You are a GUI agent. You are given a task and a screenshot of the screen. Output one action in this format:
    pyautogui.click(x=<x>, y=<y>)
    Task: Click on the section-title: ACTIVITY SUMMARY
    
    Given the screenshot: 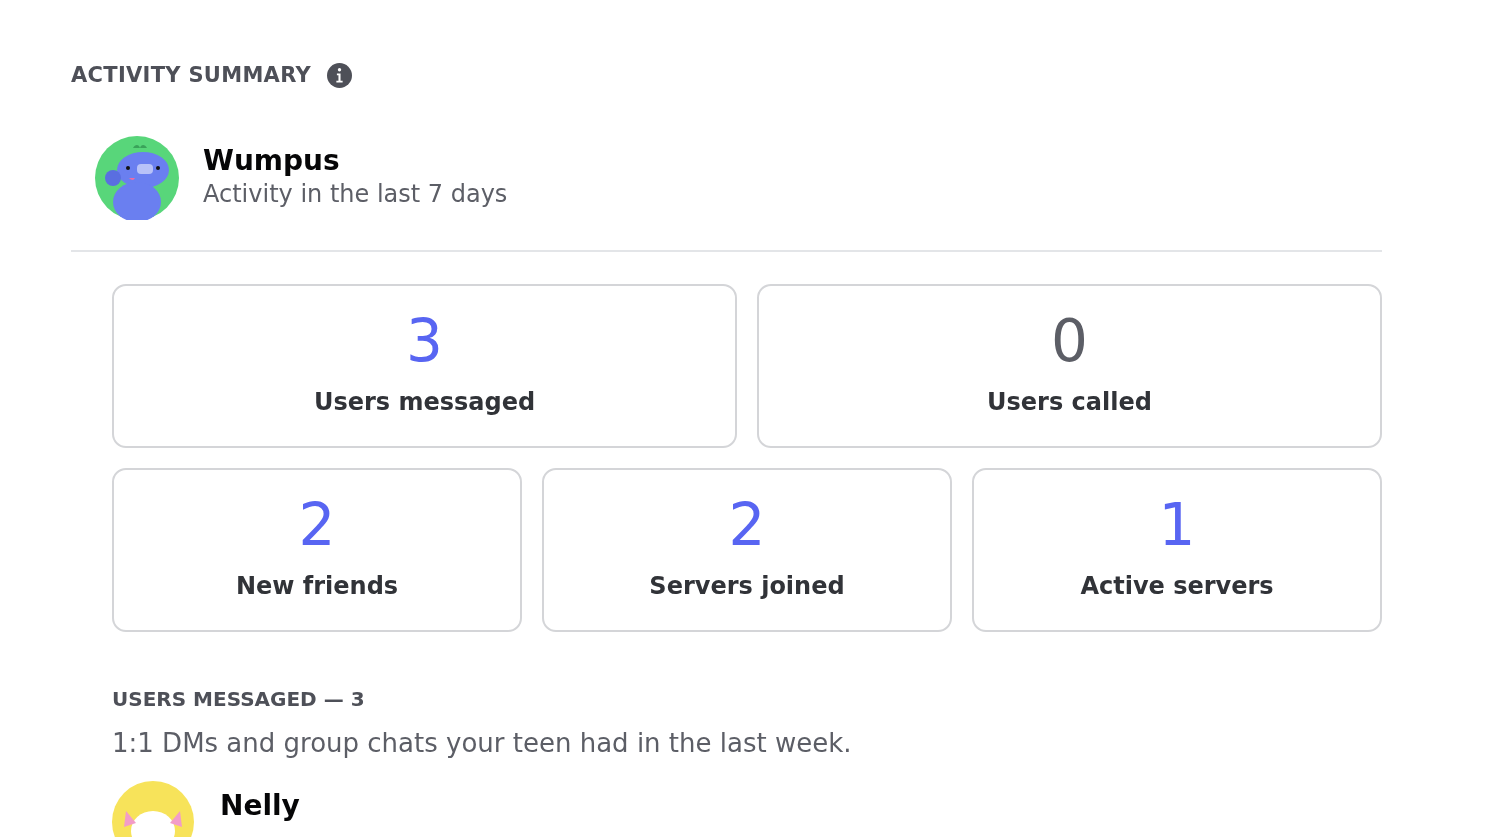 What is the action you would take?
    pyautogui.click(x=191, y=75)
    